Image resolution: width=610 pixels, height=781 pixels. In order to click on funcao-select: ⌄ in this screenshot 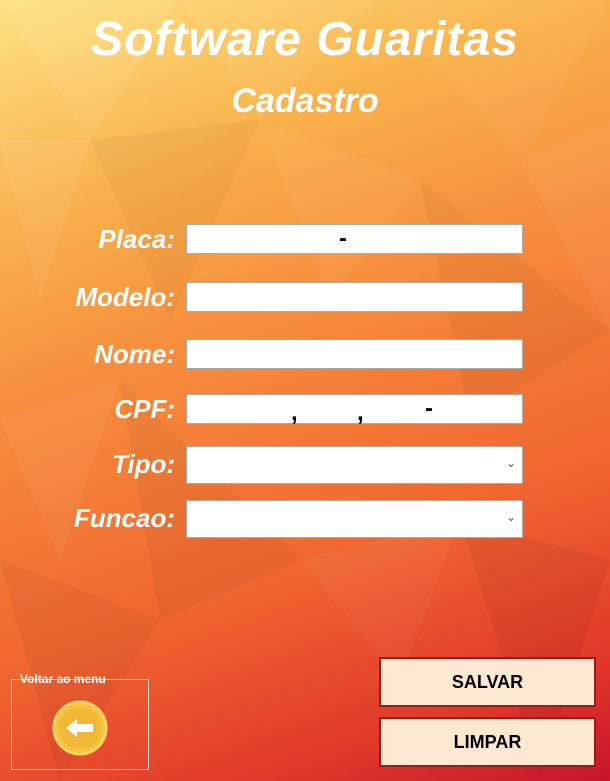, I will do `click(354, 519)`.